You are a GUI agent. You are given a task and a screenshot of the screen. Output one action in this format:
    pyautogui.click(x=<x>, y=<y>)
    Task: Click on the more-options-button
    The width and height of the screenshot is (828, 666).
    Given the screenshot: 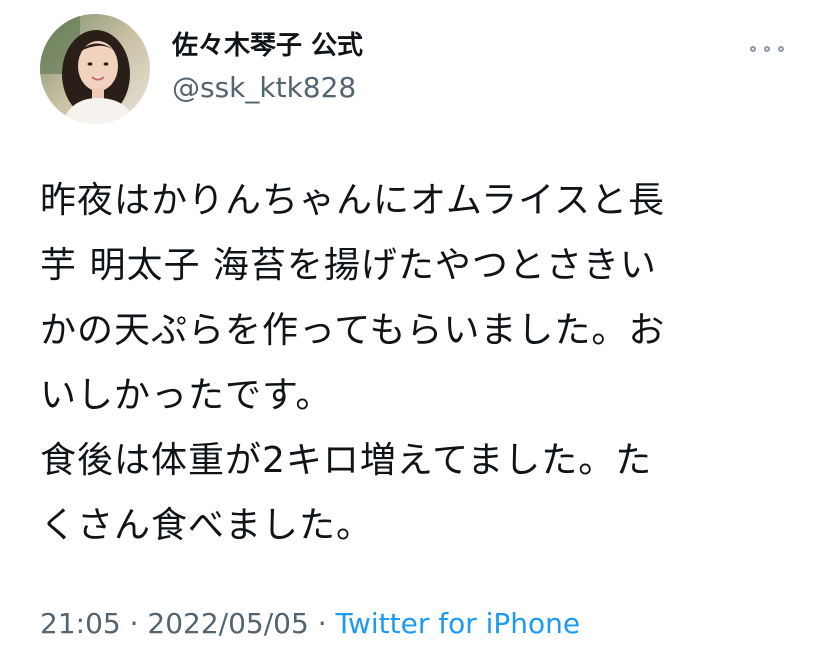 What is the action you would take?
    pyautogui.click(x=767, y=49)
    